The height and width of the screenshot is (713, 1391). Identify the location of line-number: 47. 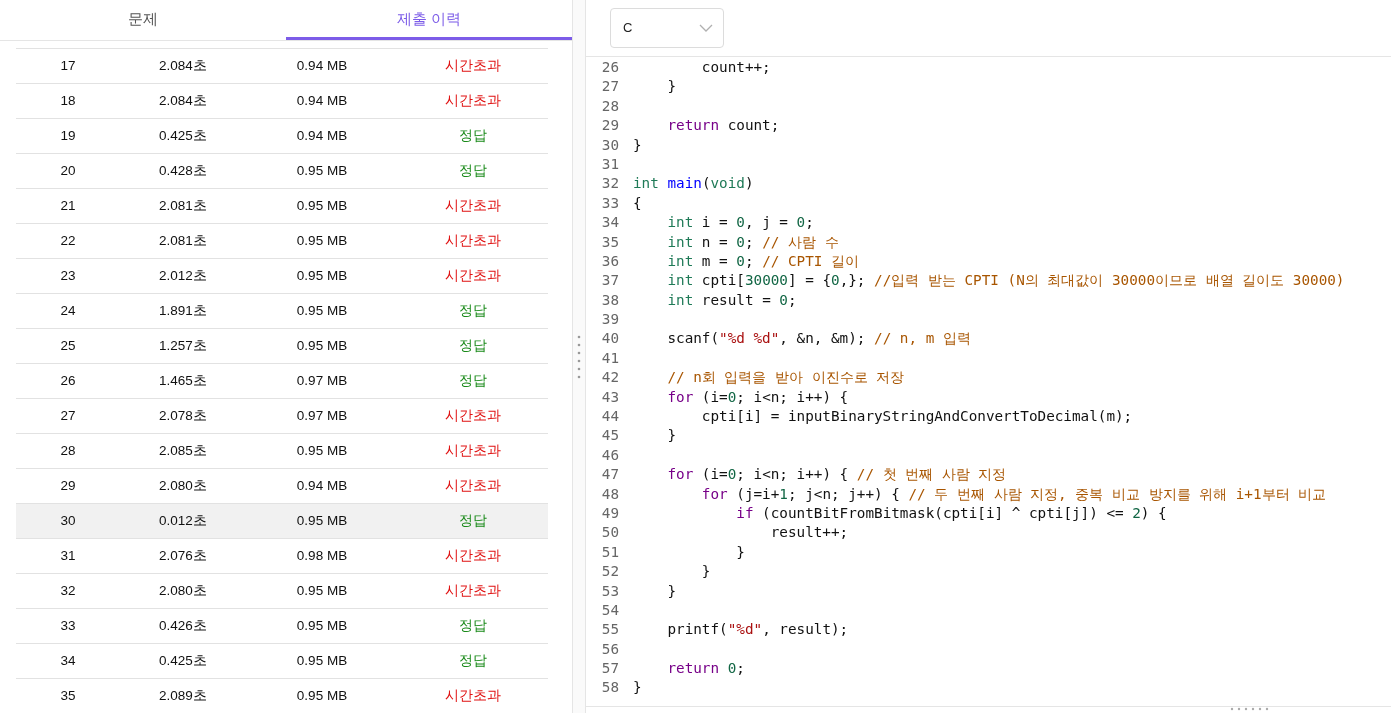
(609, 475).